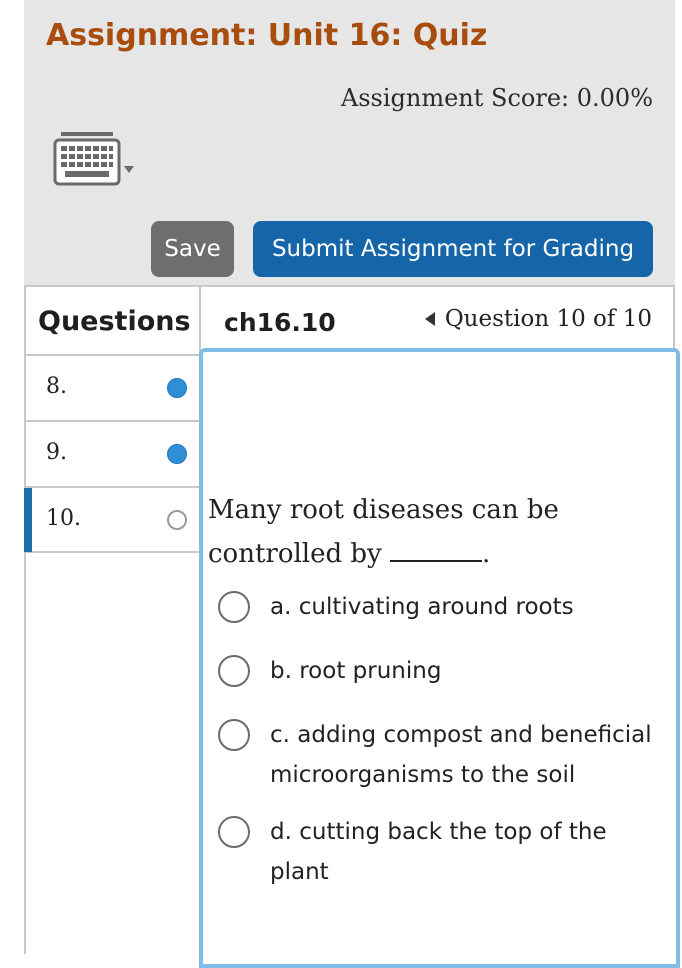  I want to click on keyboard-icon, so click(95, 158).